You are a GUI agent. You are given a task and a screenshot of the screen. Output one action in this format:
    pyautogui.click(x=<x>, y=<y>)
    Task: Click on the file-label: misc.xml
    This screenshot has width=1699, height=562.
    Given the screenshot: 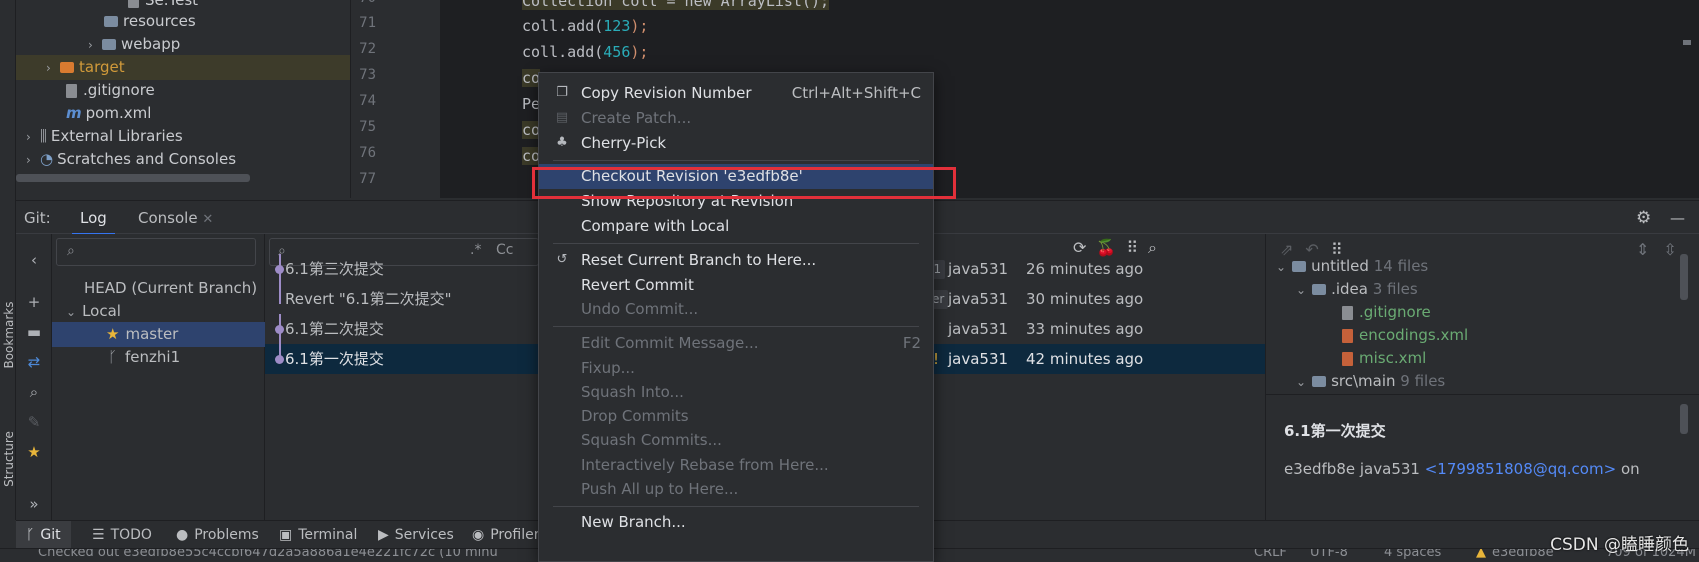 What is the action you would take?
    pyautogui.click(x=1393, y=358)
    